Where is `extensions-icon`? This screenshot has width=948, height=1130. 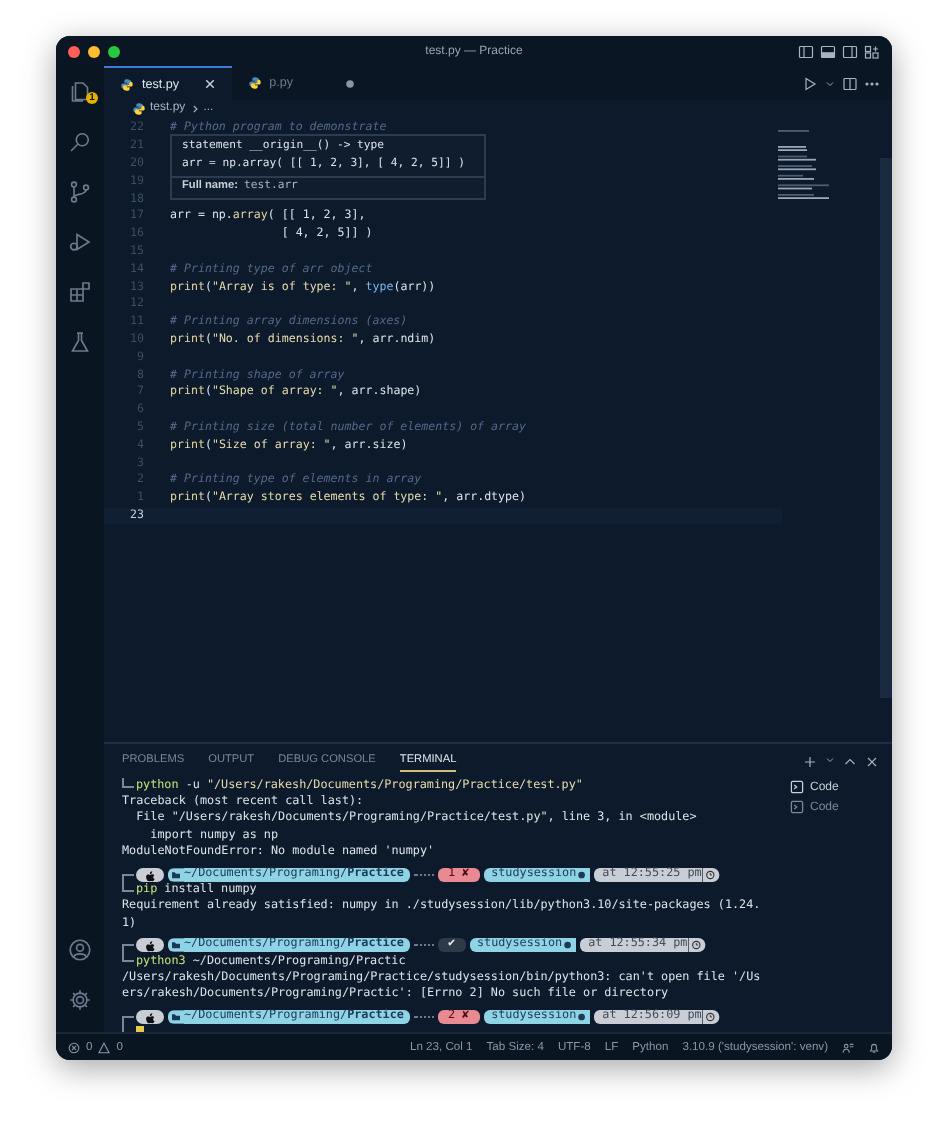 extensions-icon is located at coordinates (80, 291).